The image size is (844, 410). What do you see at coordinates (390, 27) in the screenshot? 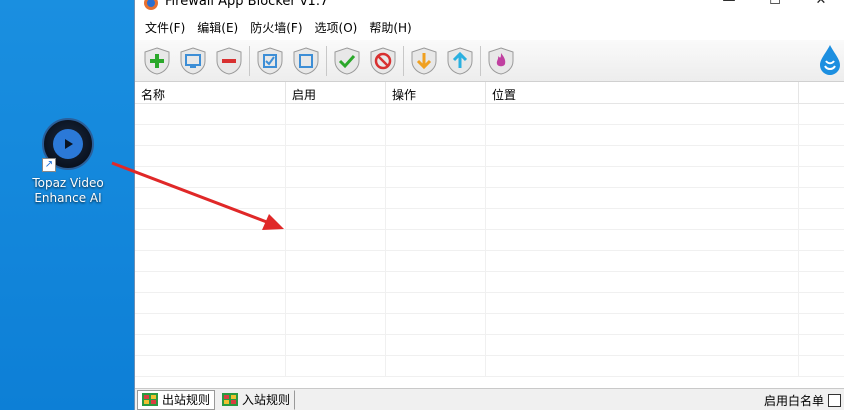
I see `menu-help: 帮助(H)` at bounding box center [390, 27].